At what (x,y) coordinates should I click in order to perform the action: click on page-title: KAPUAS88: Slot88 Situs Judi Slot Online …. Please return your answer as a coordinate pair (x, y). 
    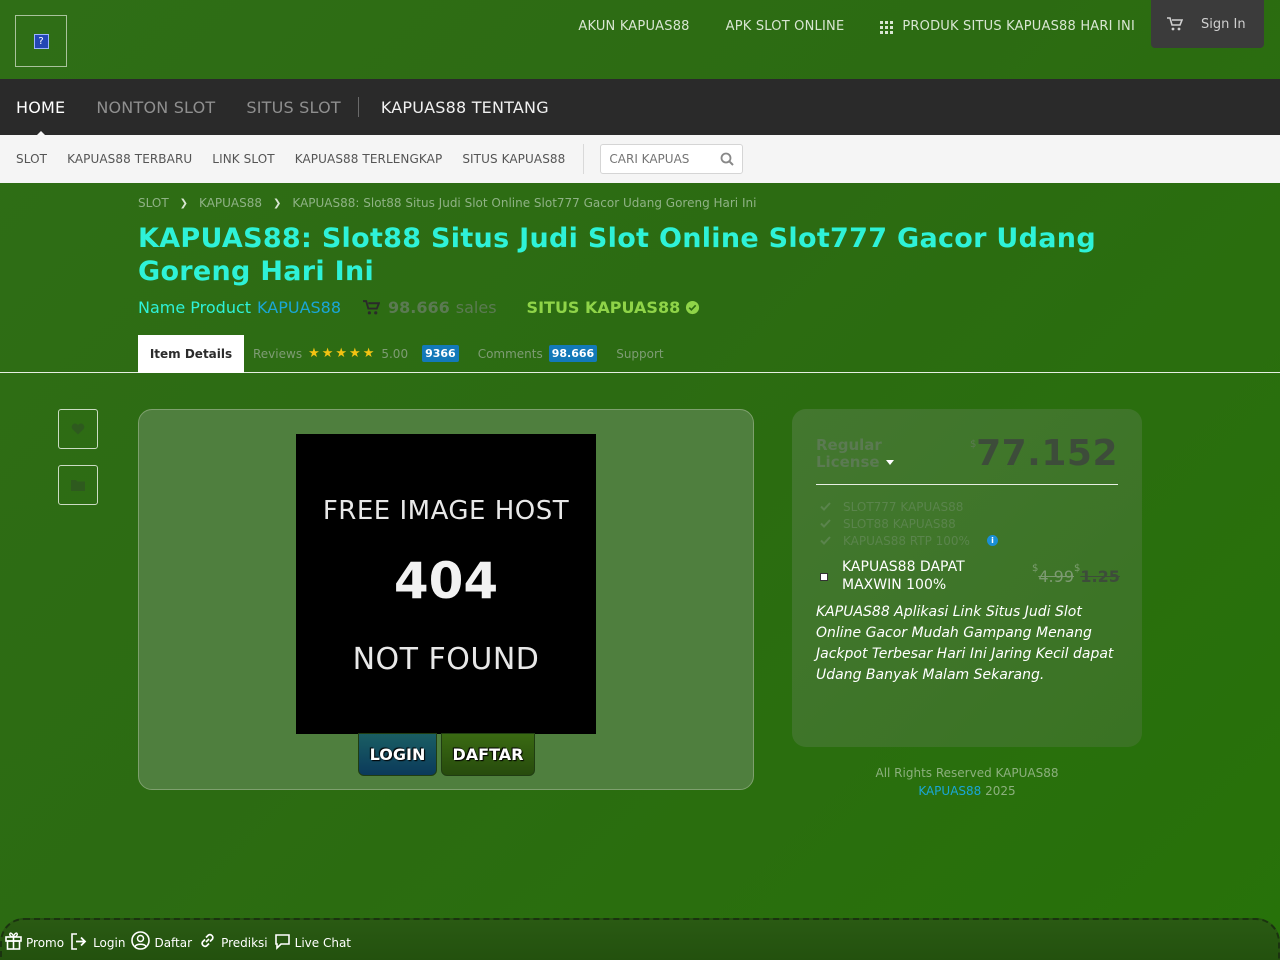
    Looking at the image, I should click on (617, 255).